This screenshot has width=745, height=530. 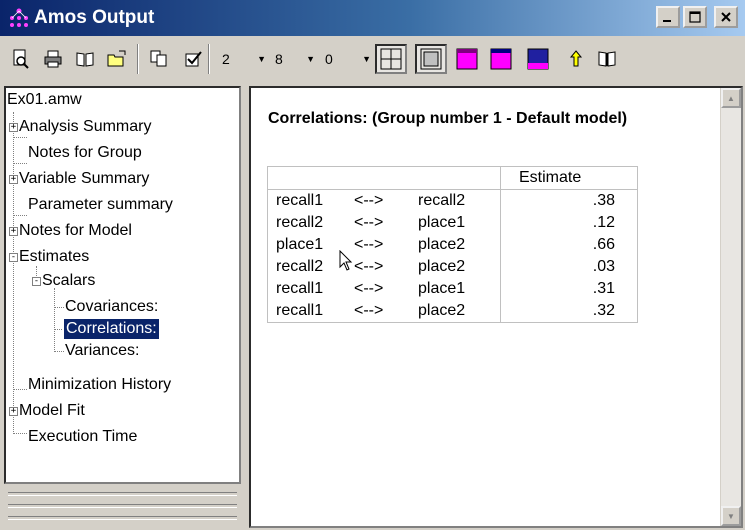 What do you see at coordinates (54, 257) in the screenshot?
I see `tree-item-estimates: Estimates` at bounding box center [54, 257].